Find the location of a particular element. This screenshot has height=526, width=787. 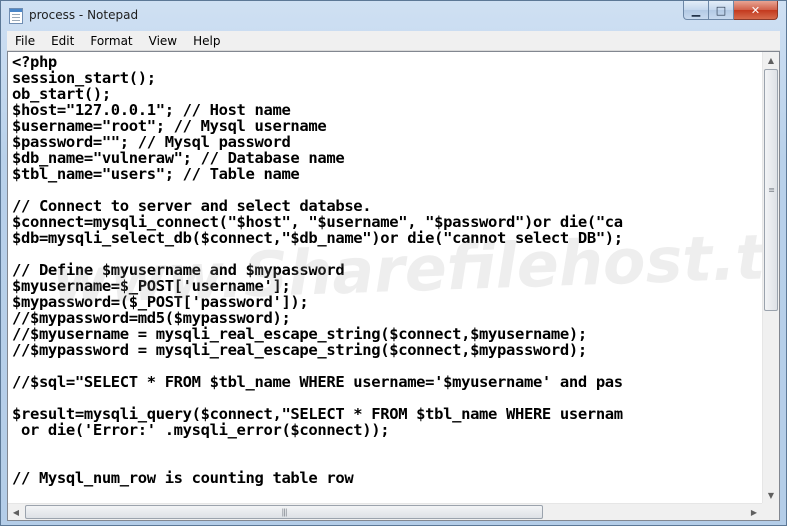

horizontal-scroll-thumb: ||| is located at coordinates (284, 512).